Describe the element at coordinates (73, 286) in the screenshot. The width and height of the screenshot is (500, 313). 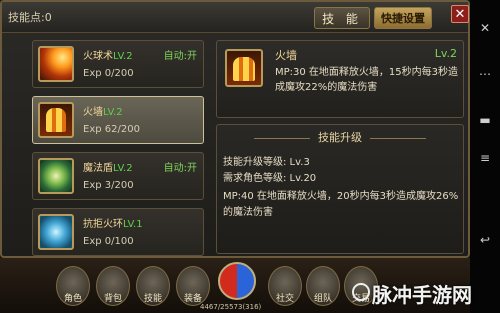
I see `nav-character: 角色` at that location.